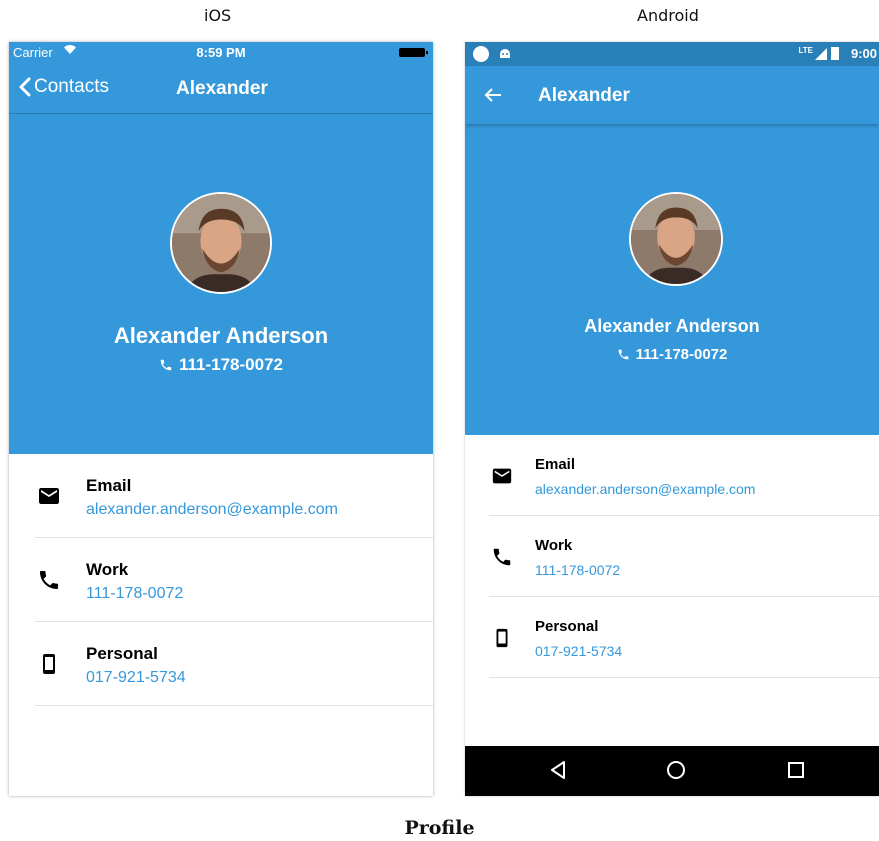 The height and width of the screenshot is (841, 879). What do you see at coordinates (805, 50) in the screenshot?
I see `network-type-label: LTE` at bounding box center [805, 50].